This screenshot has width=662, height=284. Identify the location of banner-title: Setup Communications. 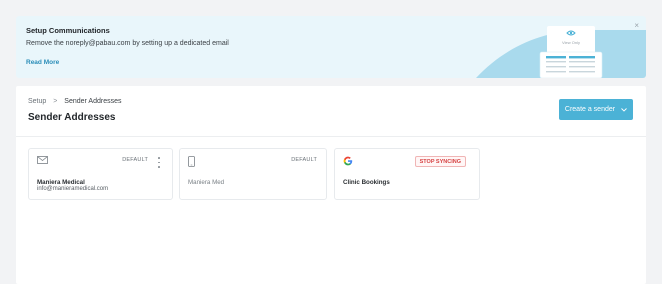
(68, 30).